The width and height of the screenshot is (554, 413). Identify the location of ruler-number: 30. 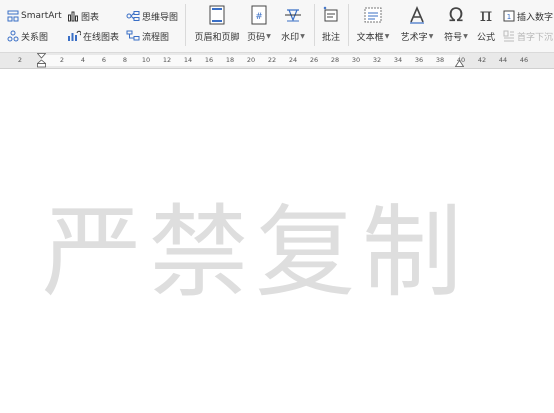
(356, 60).